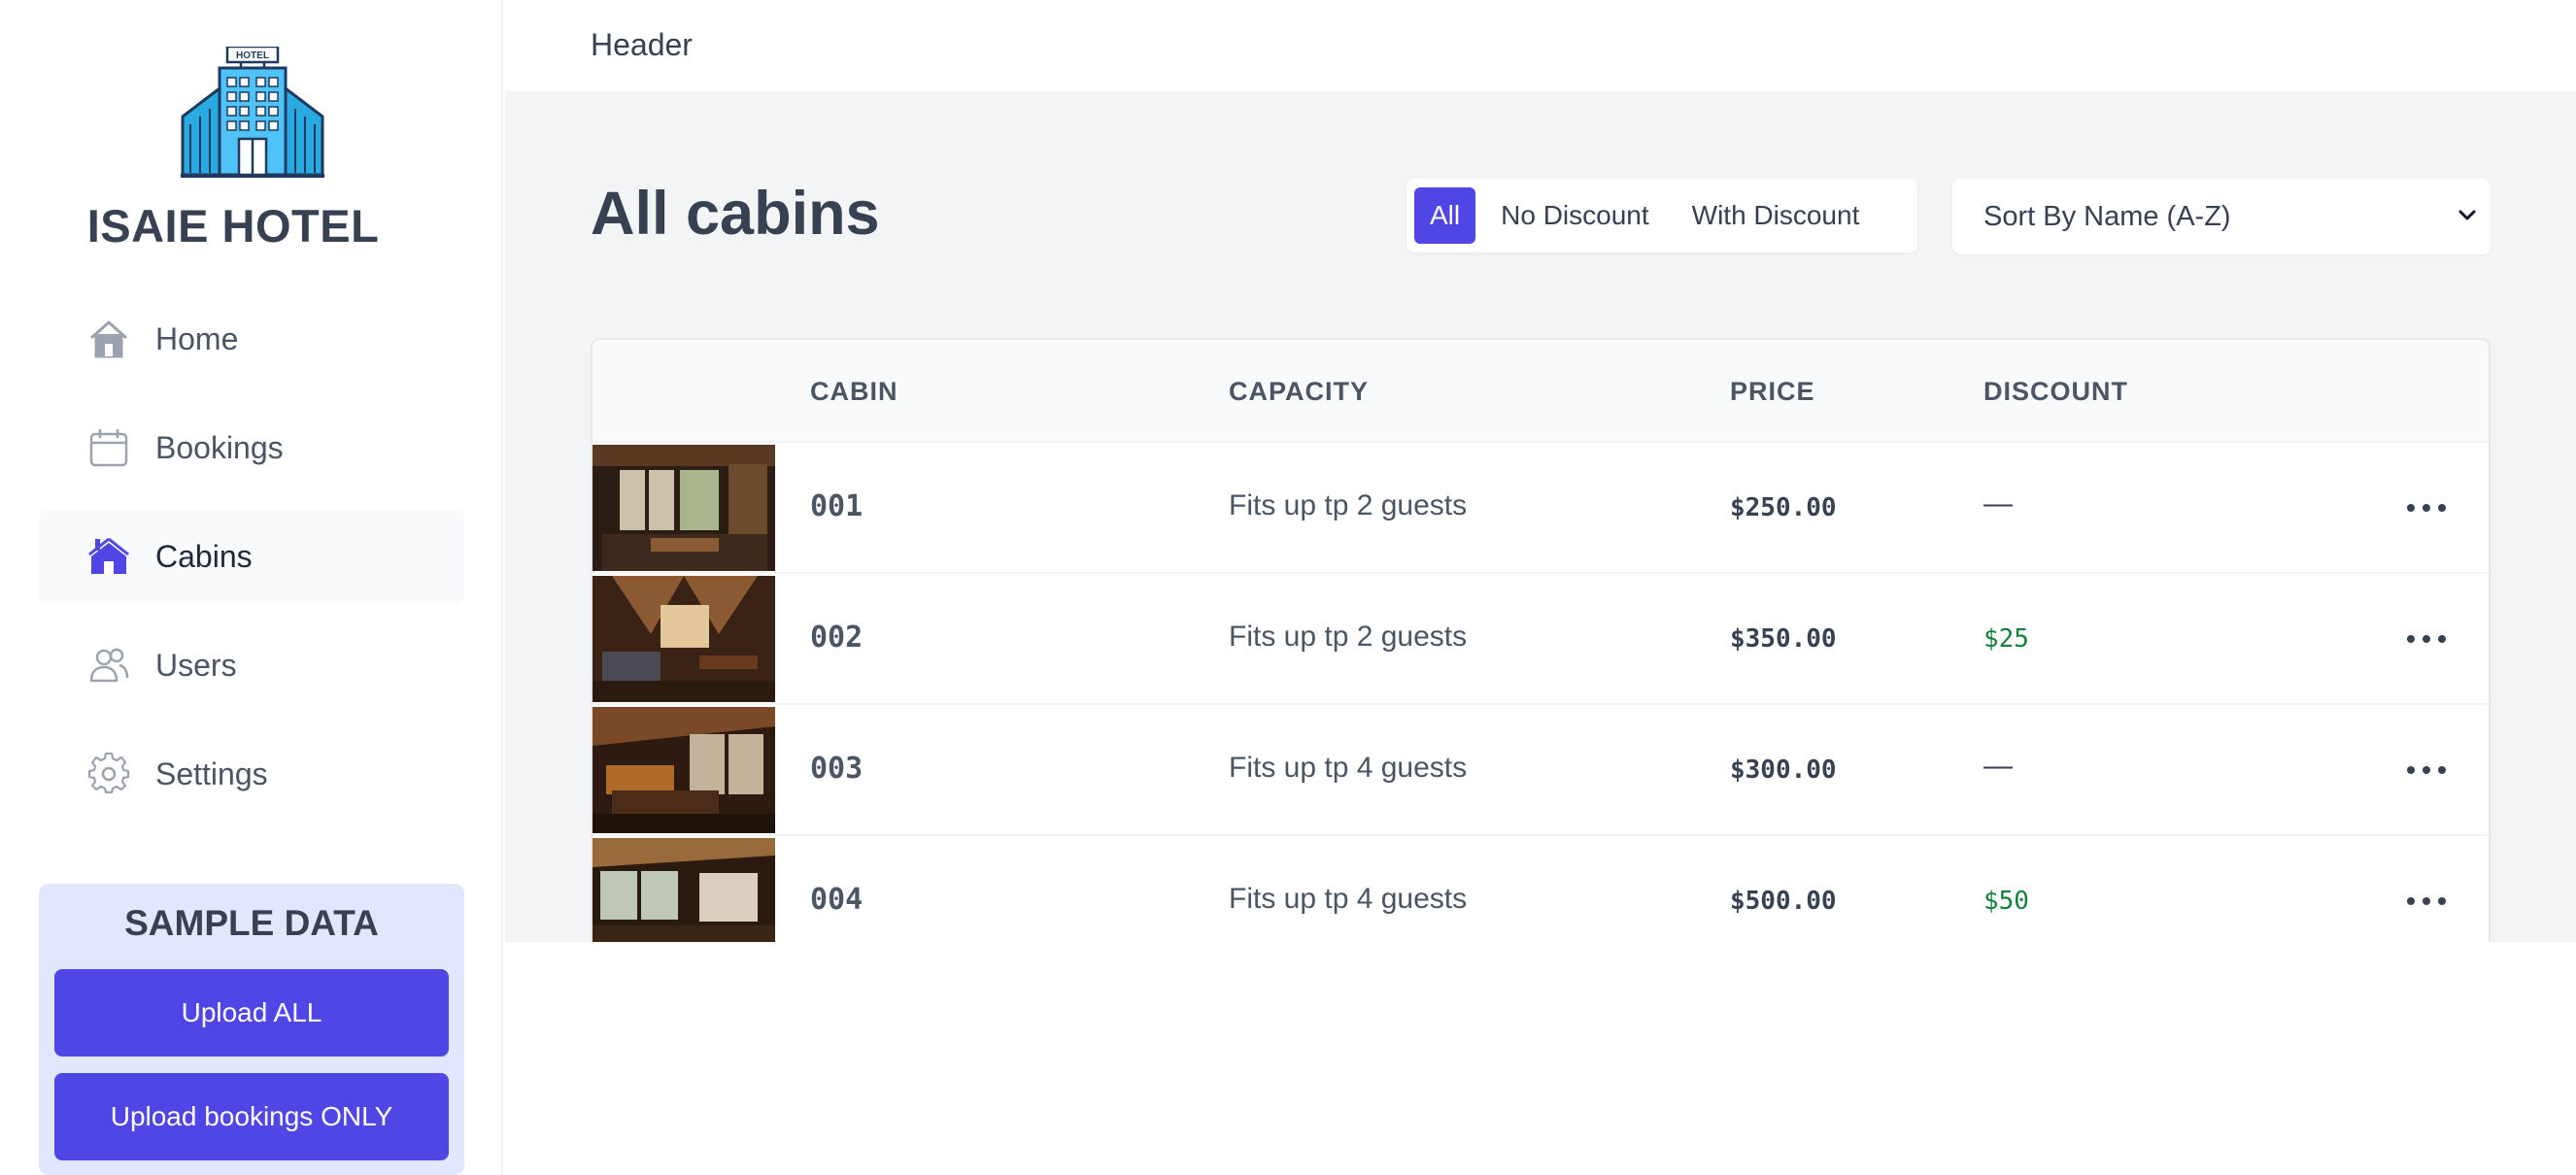 The image size is (2576, 1175). What do you see at coordinates (1540, 46) in the screenshot?
I see `header: Header` at bounding box center [1540, 46].